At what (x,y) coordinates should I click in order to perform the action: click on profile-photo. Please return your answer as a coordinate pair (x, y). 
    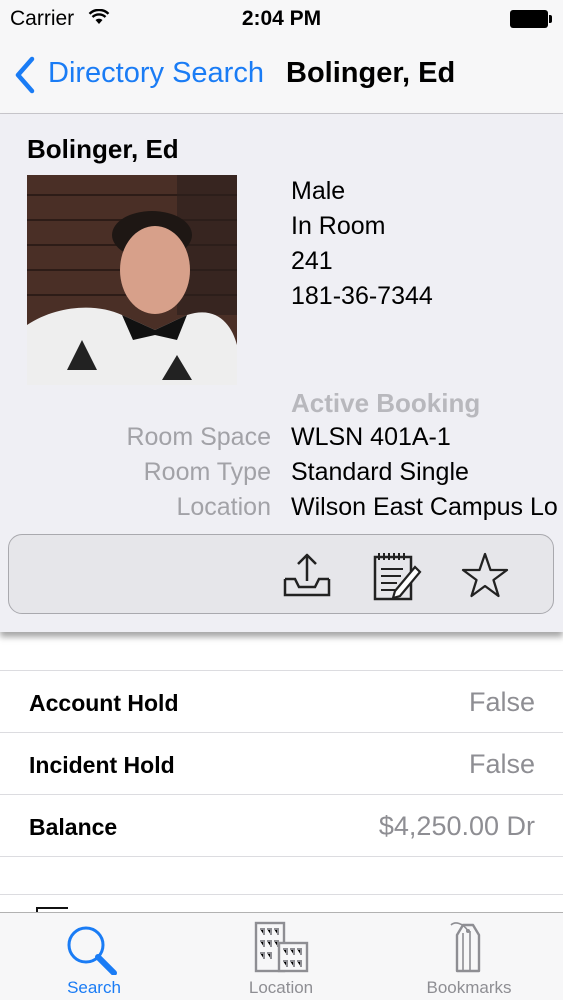
    Looking at the image, I should click on (132, 280).